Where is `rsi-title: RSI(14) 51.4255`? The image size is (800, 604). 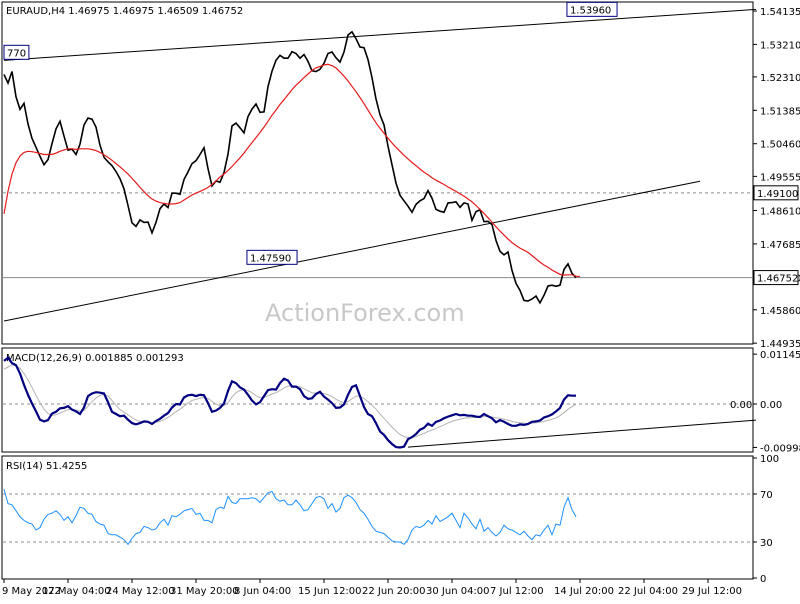 rsi-title: RSI(14) 51.4255 is located at coordinates (46, 466).